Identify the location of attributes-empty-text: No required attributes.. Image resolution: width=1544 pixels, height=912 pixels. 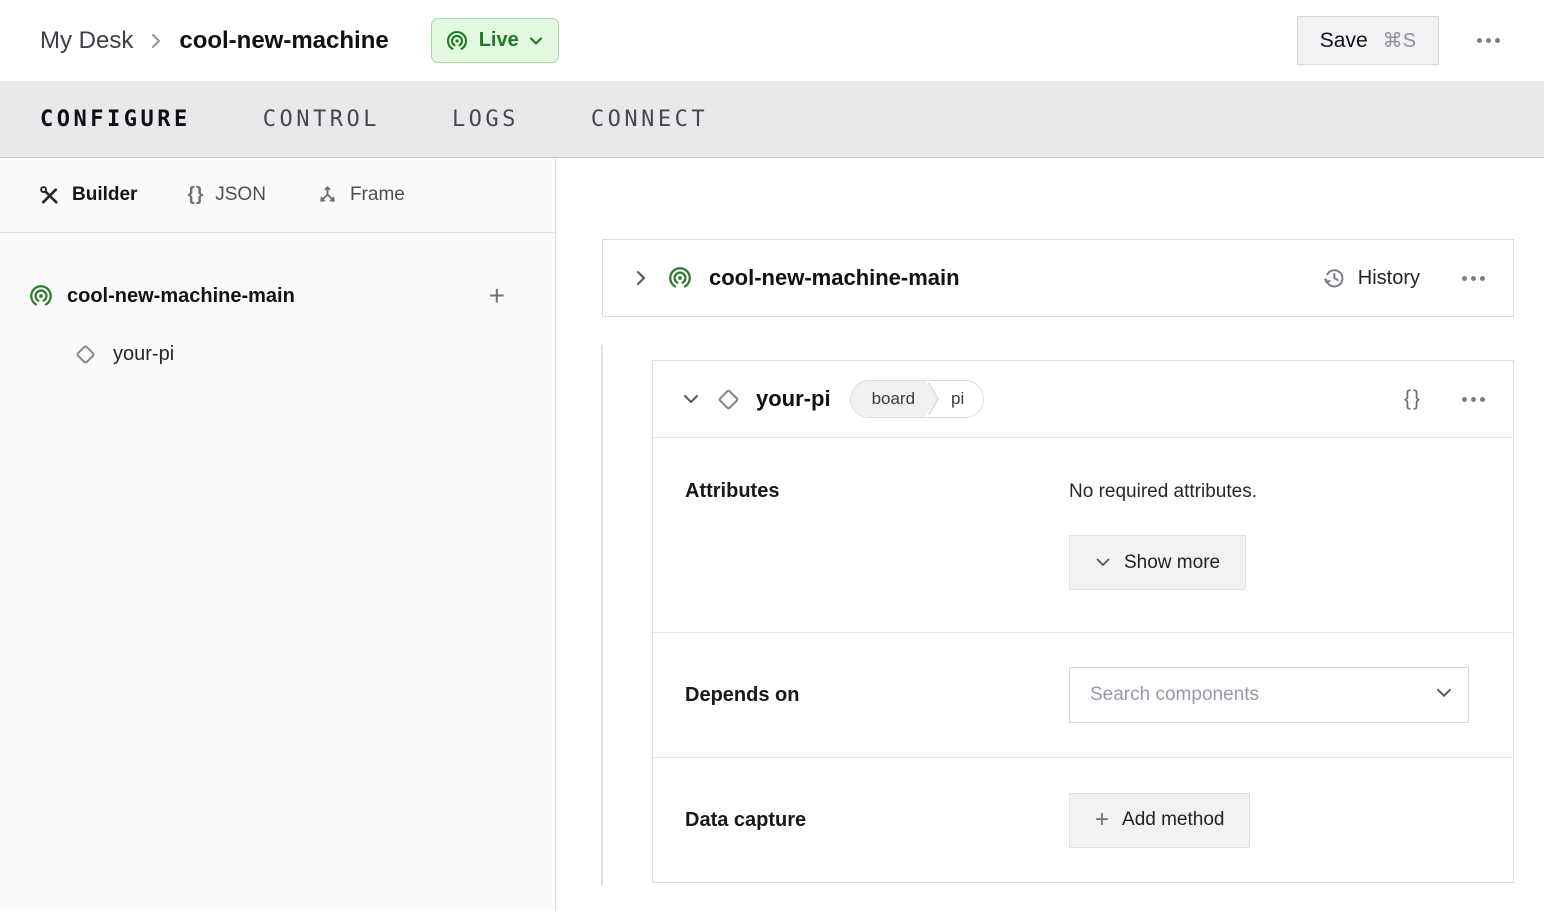
(1163, 491).